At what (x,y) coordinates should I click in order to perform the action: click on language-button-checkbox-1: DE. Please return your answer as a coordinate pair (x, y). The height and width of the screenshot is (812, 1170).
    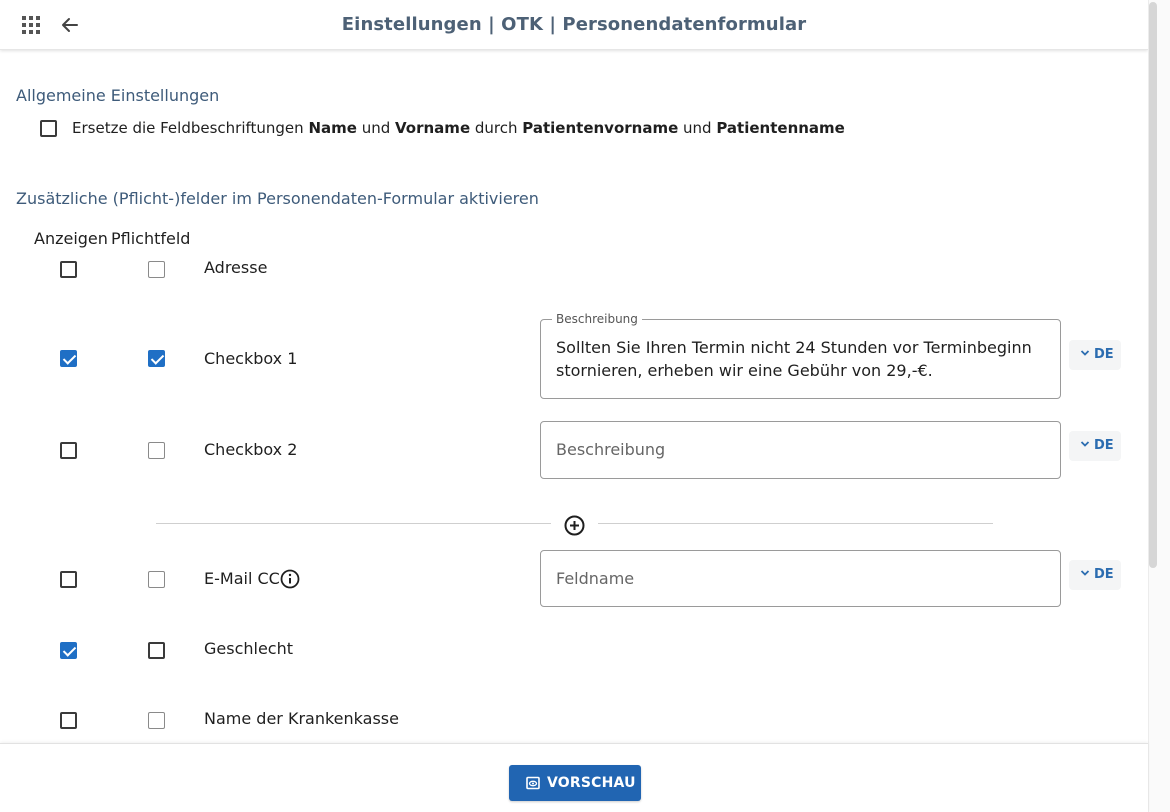
    Looking at the image, I should click on (1095, 355).